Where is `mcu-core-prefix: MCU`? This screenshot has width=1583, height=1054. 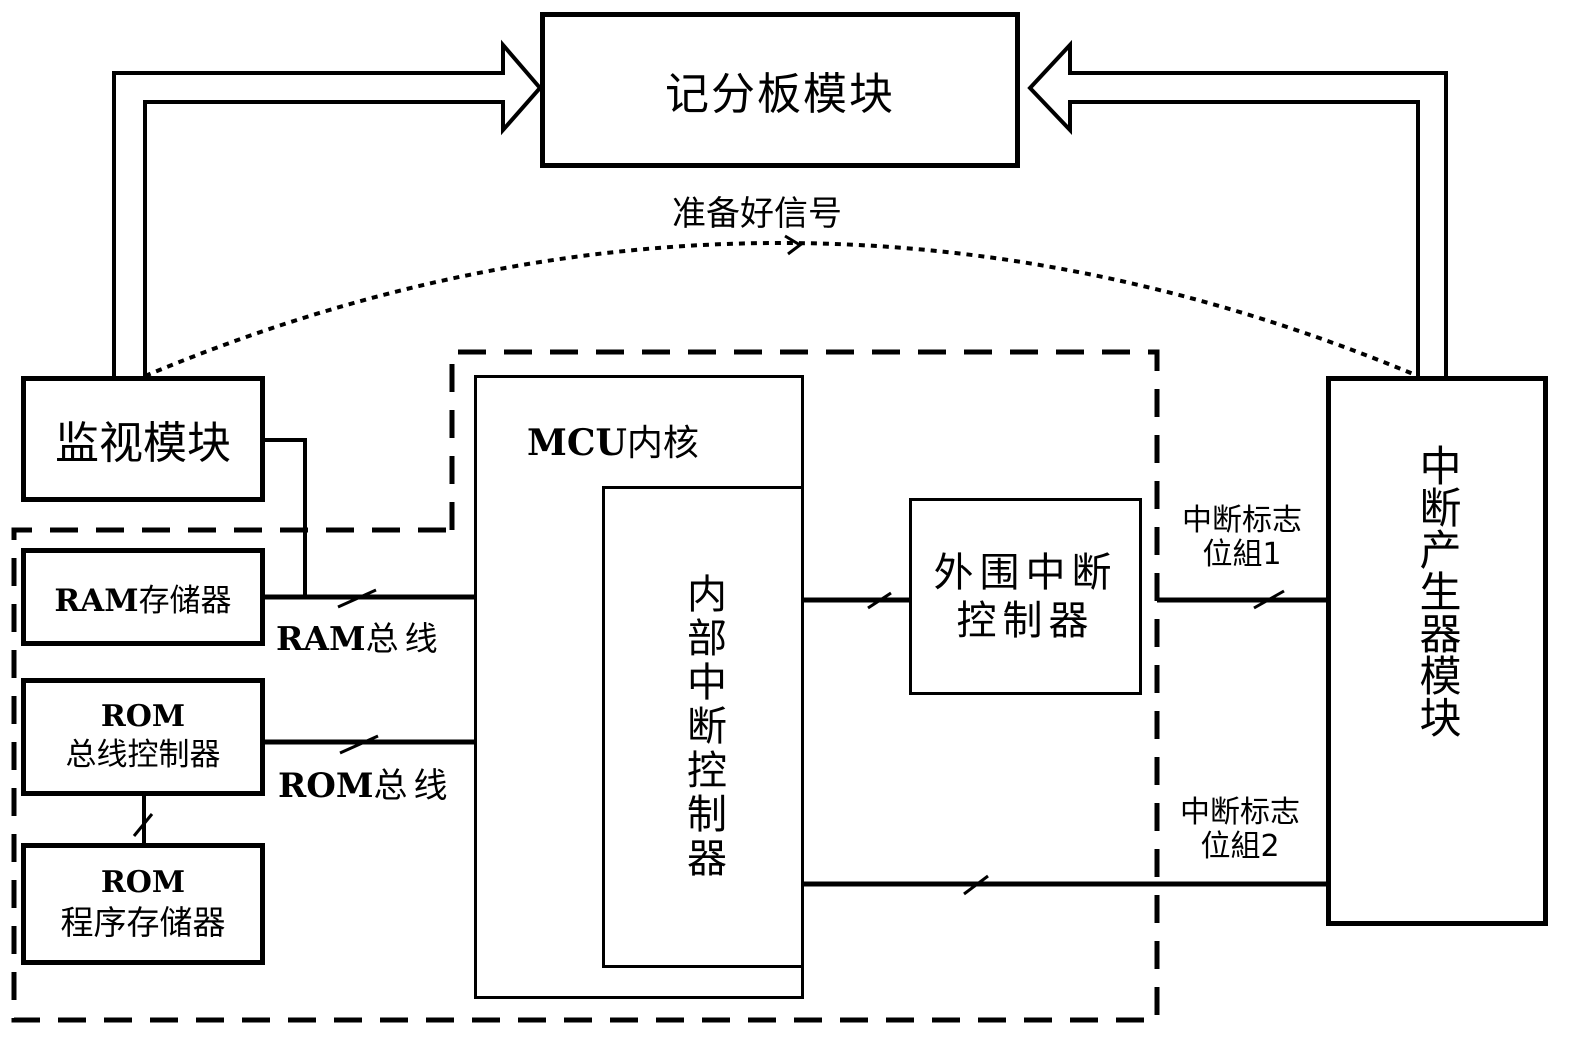
mcu-core-prefix: MCU is located at coordinates (577, 443).